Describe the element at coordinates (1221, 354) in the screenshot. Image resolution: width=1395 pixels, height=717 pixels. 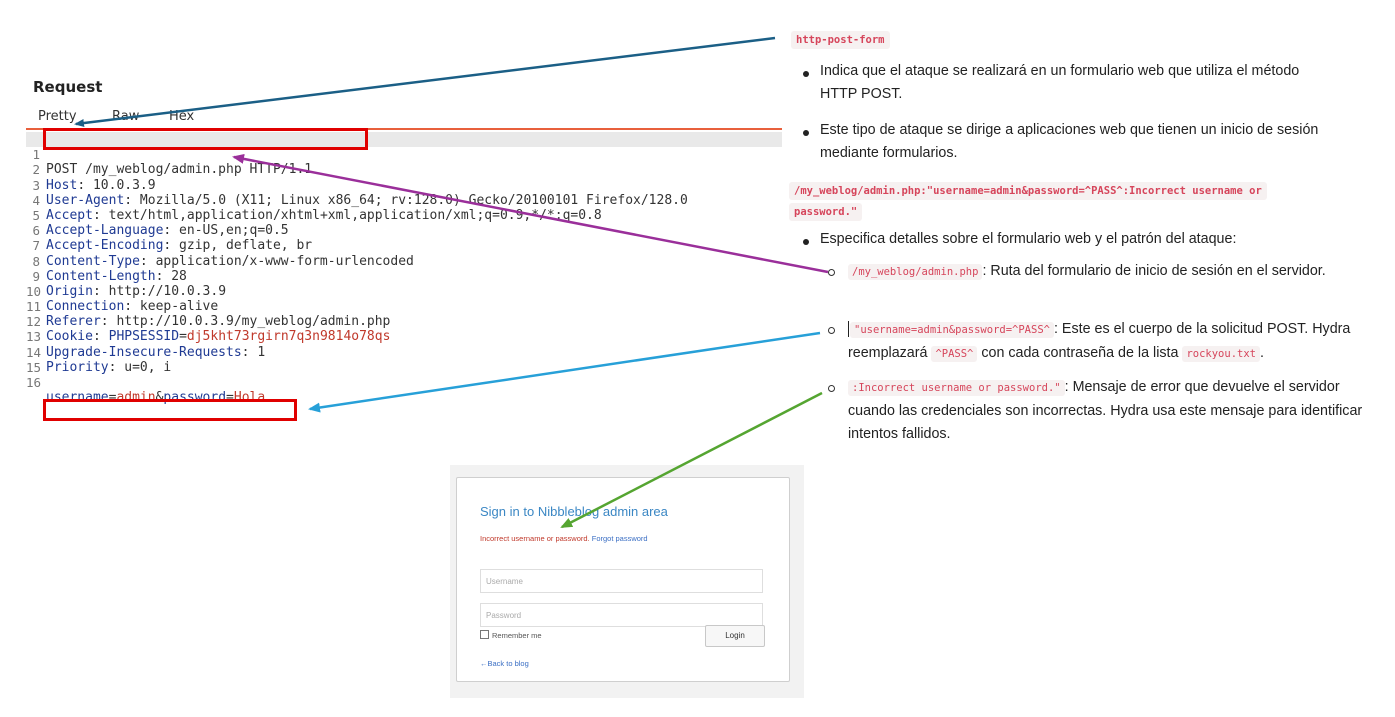
I see `code-rockyou: rockyou.txt` at that location.